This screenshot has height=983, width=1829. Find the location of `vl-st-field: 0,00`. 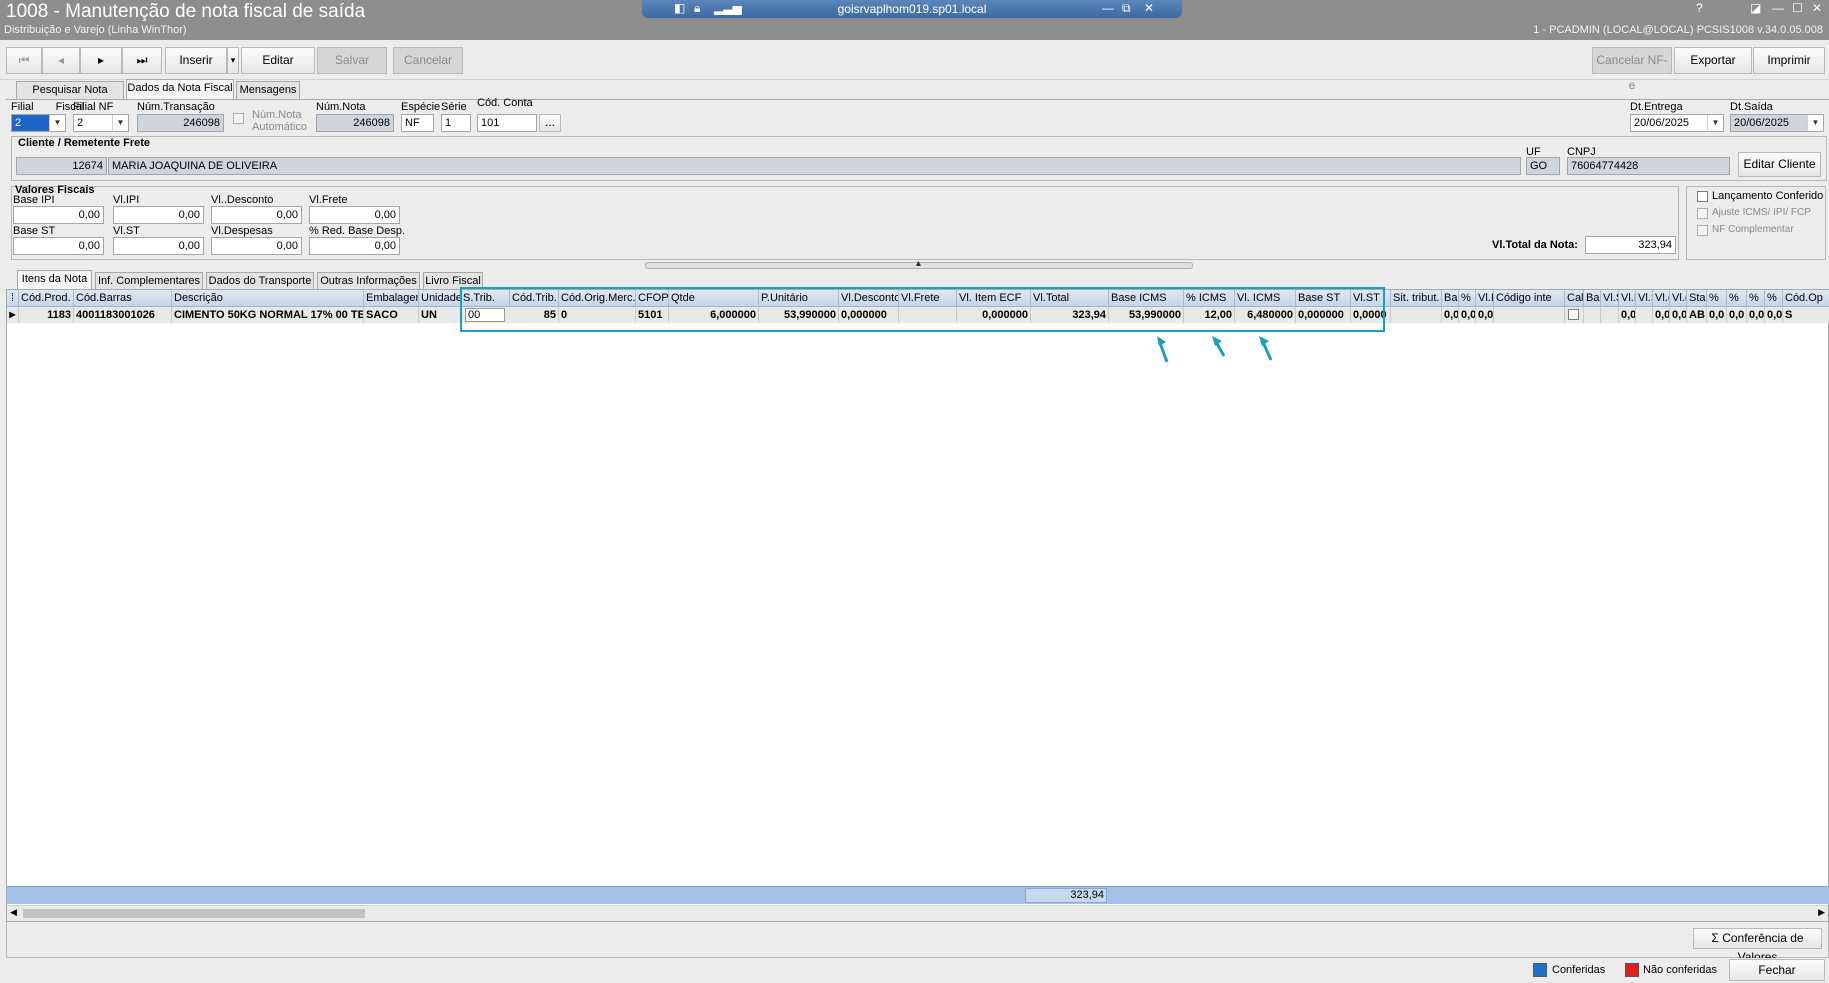

vl-st-field: 0,00 is located at coordinates (158, 246).